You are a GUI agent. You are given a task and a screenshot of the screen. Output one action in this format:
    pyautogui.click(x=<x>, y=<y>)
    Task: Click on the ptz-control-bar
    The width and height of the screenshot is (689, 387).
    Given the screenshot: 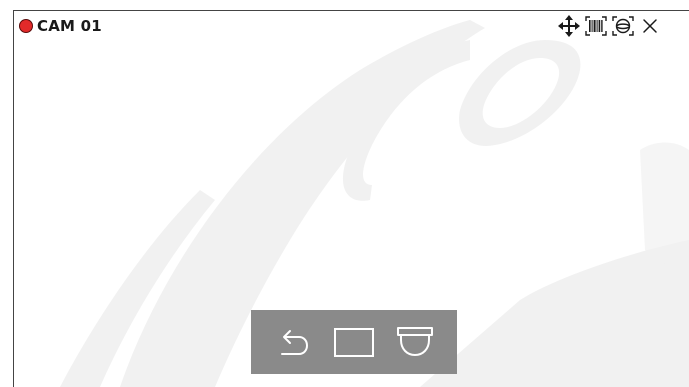 What is the action you would take?
    pyautogui.click(x=354, y=342)
    